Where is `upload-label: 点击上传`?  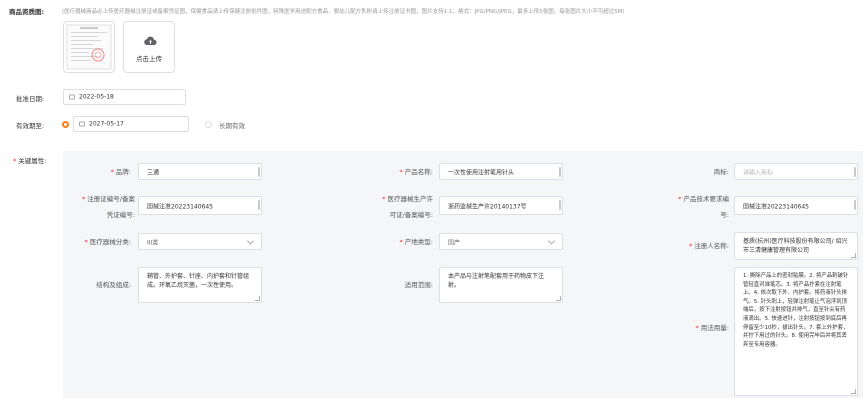
upload-label: 点击上传 is located at coordinates (149, 59).